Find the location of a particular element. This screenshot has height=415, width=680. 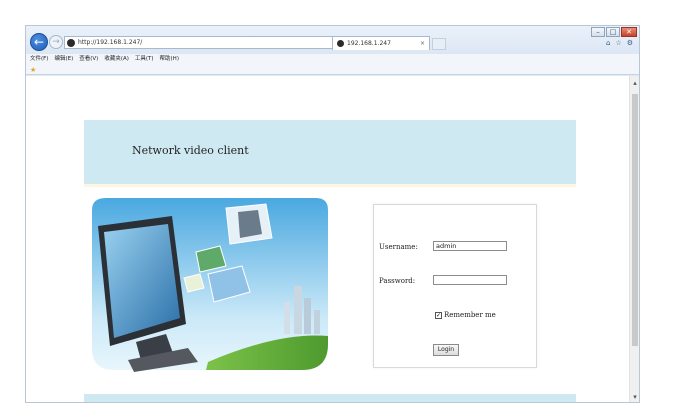

browser-tools: ⌂ ☆ ⚙ is located at coordinates (619, 43).